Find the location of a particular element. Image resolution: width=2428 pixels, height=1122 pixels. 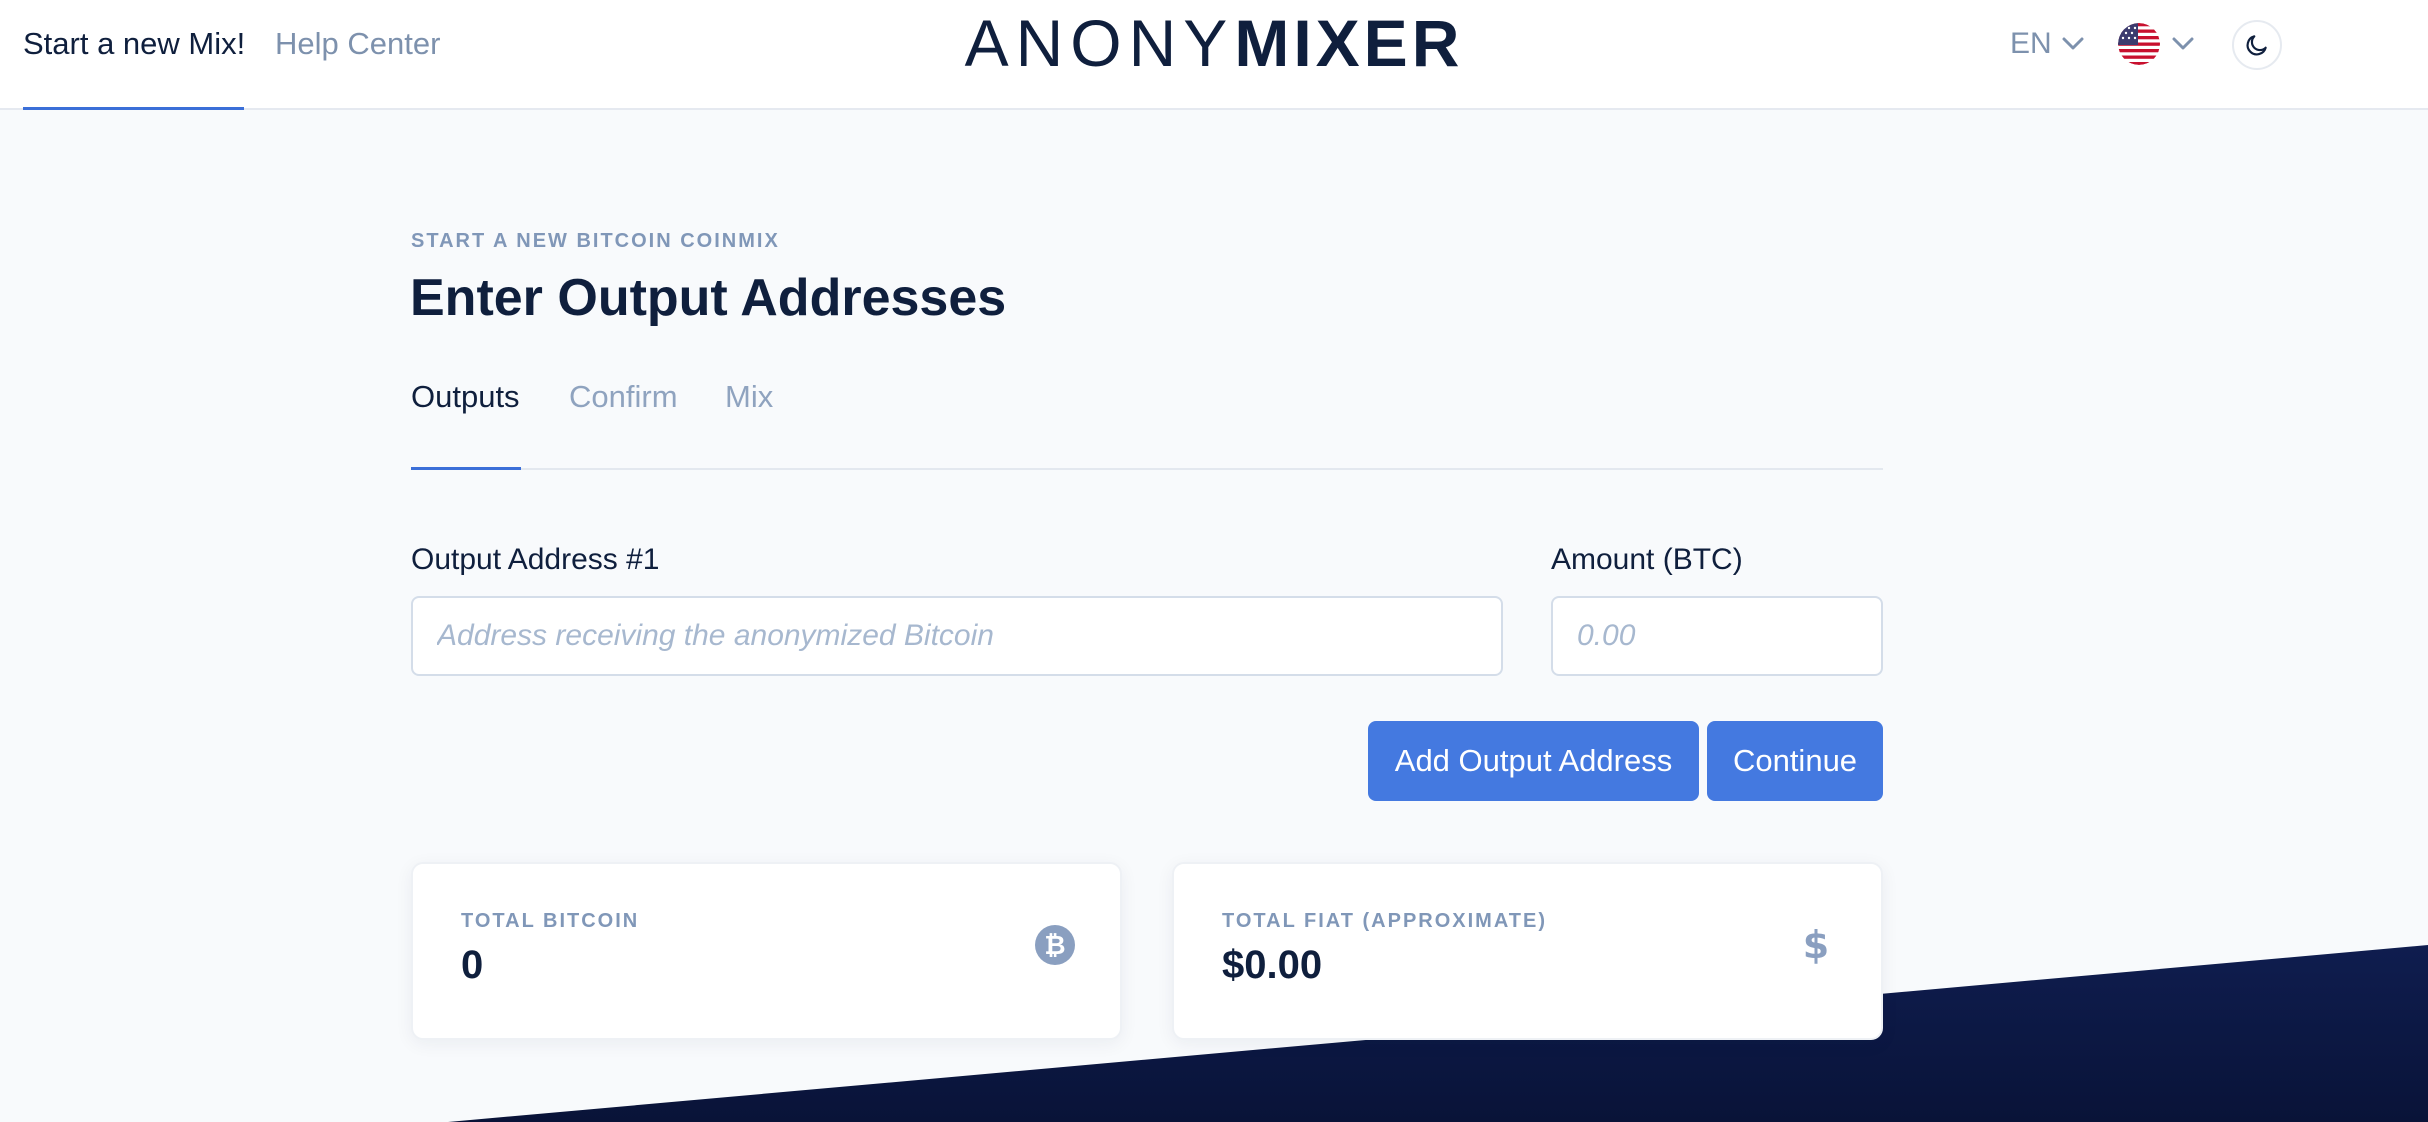

currency-selector is located at coordinates (2156, 44).